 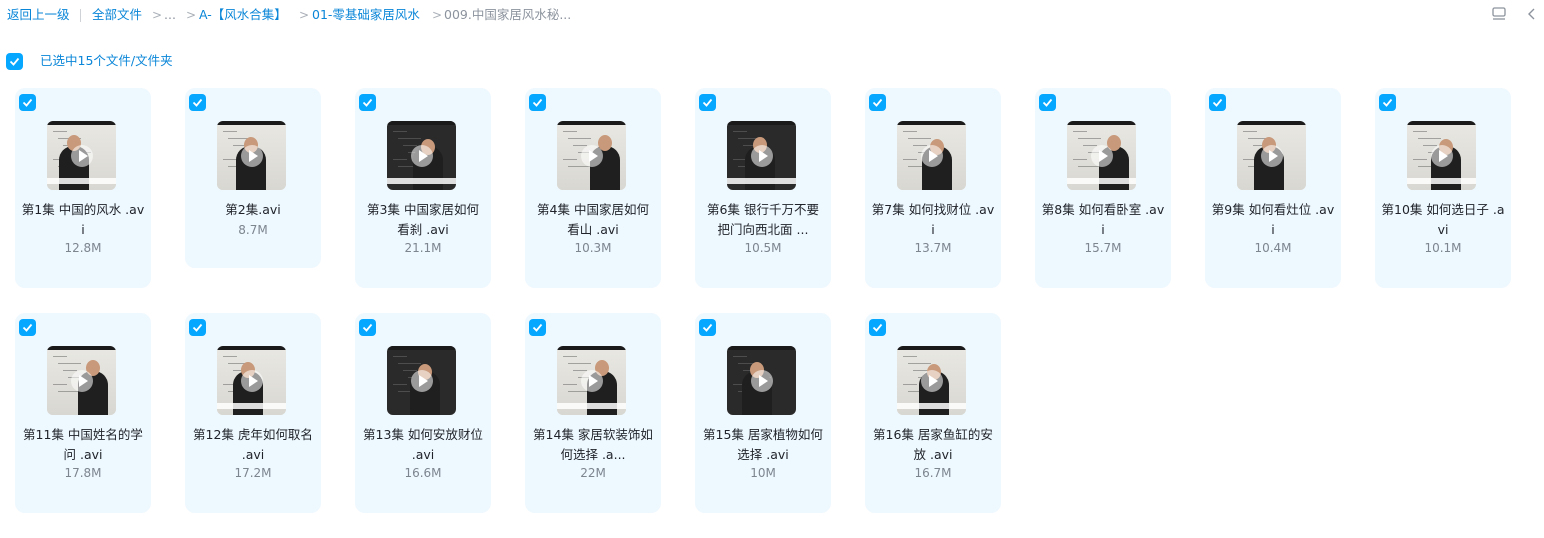 I want to click on file-name: 第16集 居家鱼缸的安放 .avi, so click(x=933, y=444).